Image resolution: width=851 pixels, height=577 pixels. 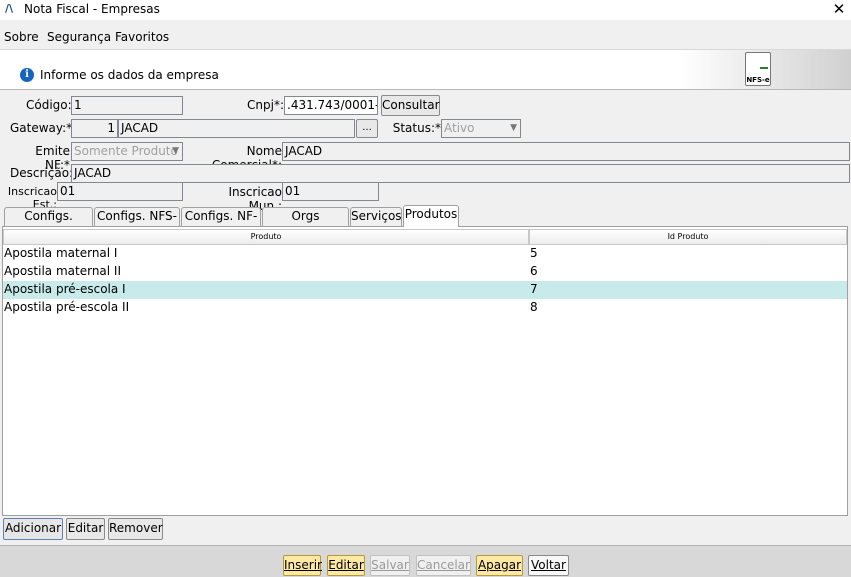 What do you see at coordinates (425, 308) in the screenshot?
I see `table-row: Apostila pré-escola II 8` at bounding box center [425, 308].